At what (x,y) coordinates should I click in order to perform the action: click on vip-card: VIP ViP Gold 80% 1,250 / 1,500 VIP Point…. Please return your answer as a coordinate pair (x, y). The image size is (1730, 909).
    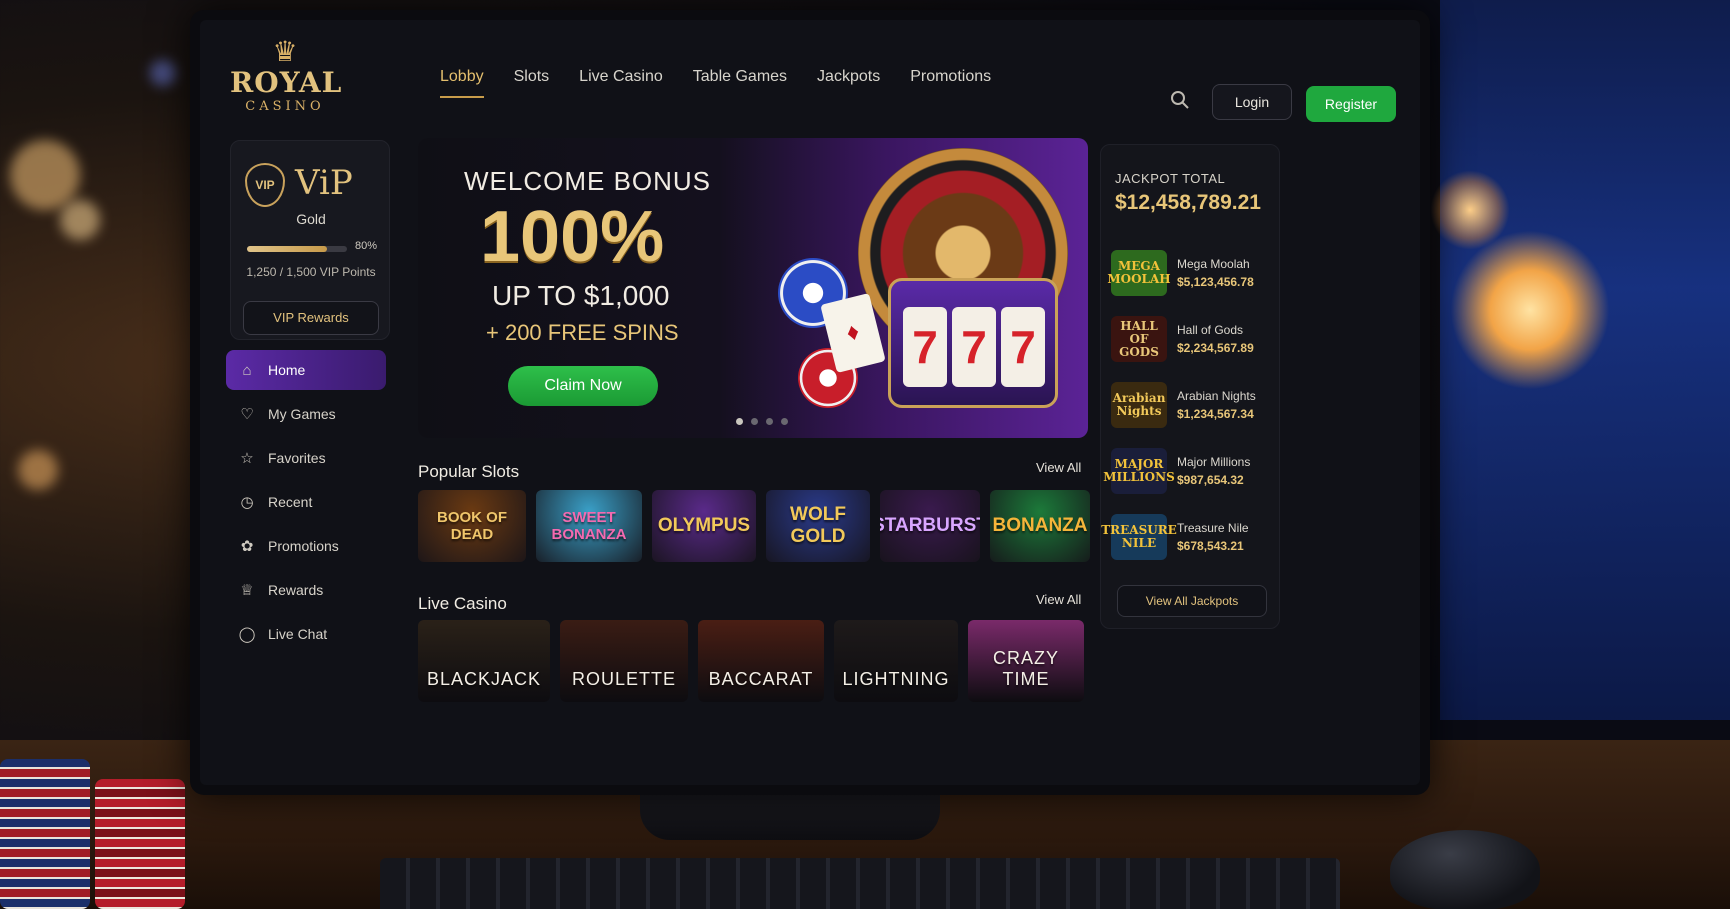
    Looking at the image, I should click on (310, 240).